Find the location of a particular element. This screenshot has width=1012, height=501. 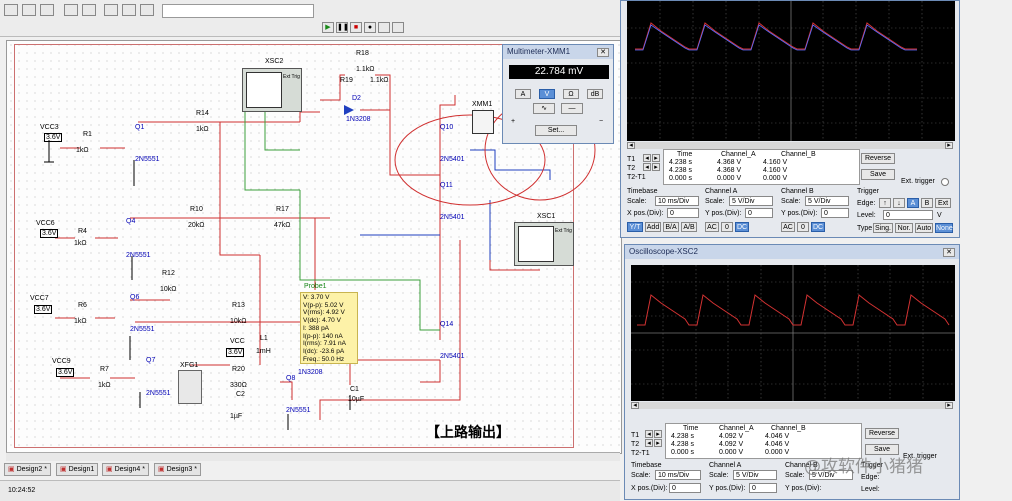

function-generator-xfg1 is located at coordinates (190, 387).